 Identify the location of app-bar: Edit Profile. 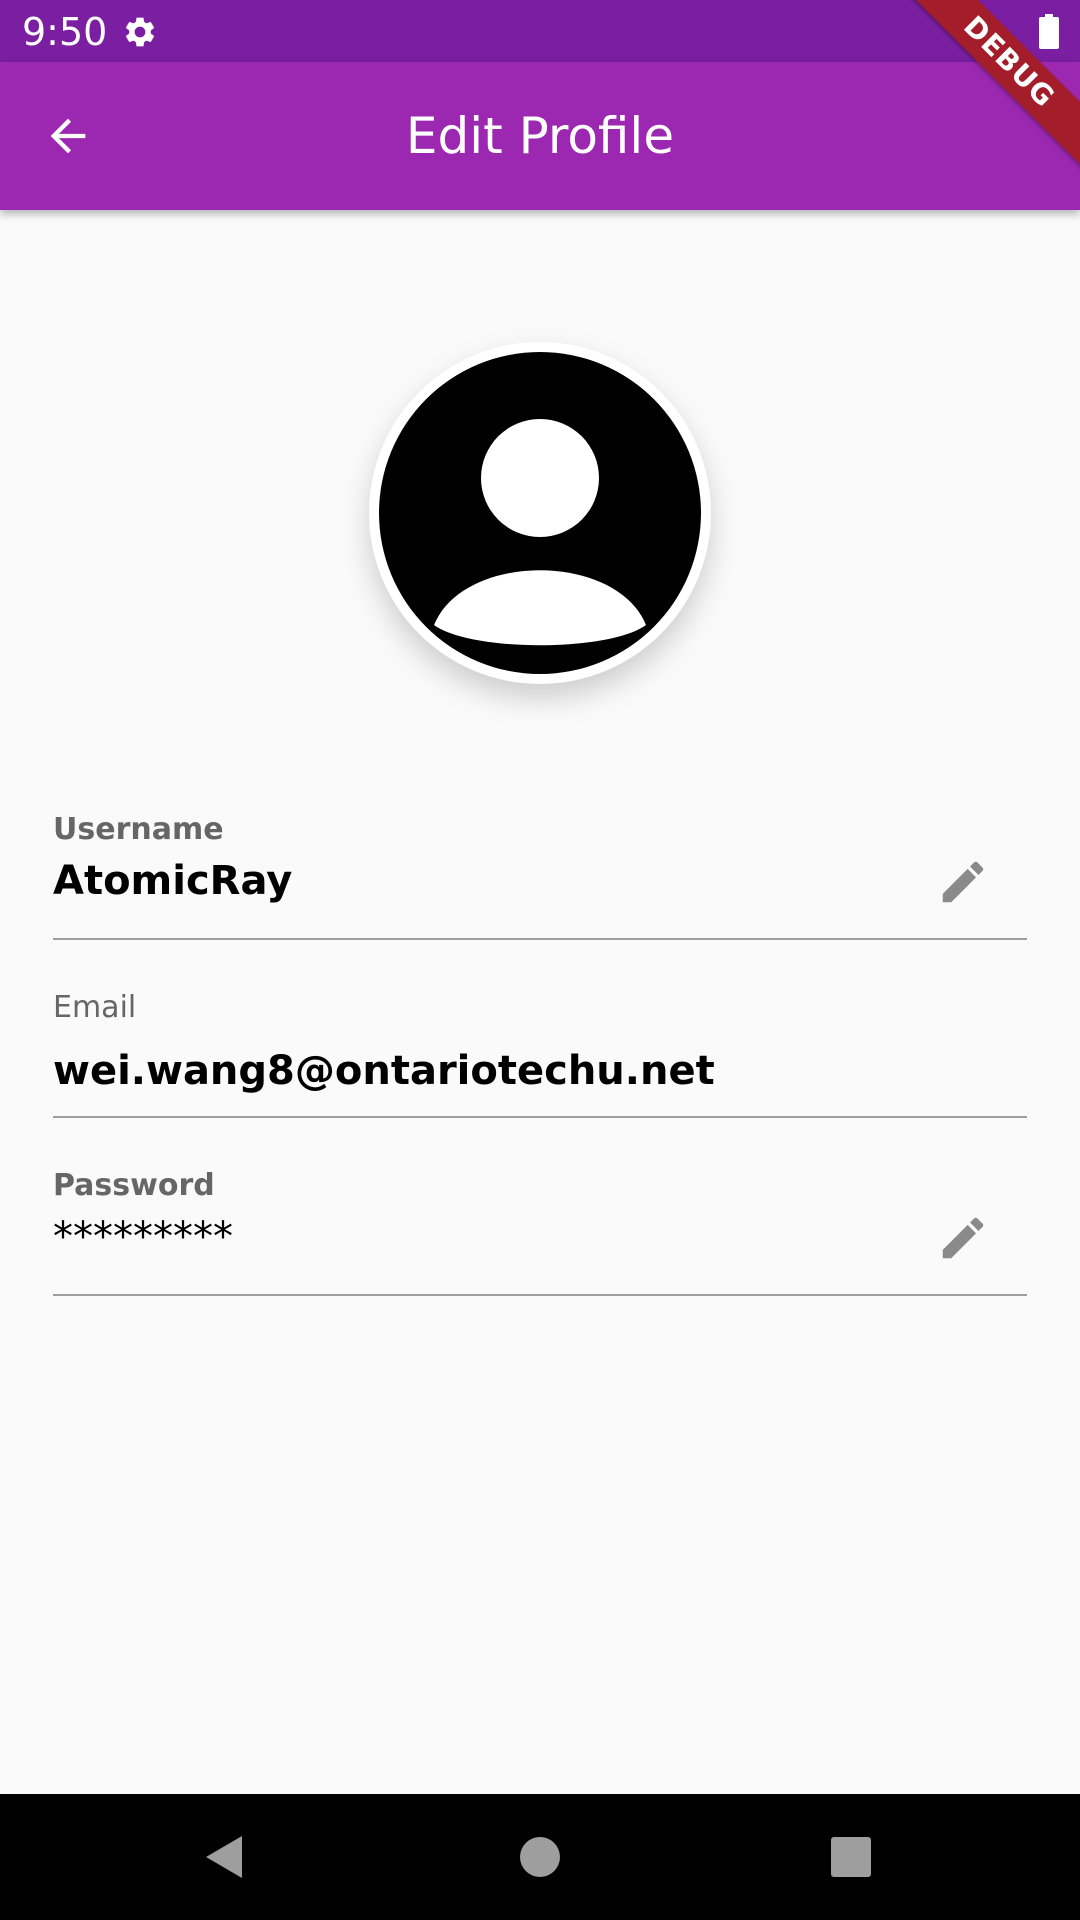
(540, 136).